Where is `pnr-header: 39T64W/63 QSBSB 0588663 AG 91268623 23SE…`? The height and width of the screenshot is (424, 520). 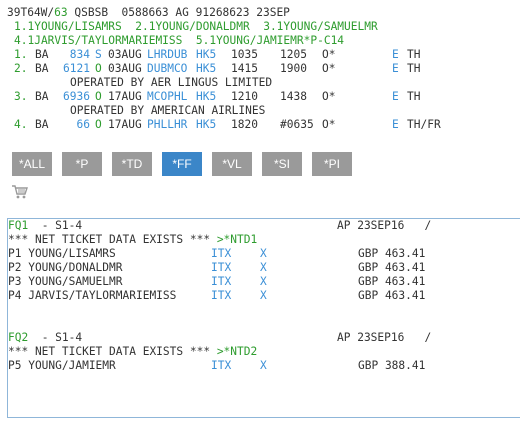
pnr-header: 39T64W/63 QSBSB 0588663 AG 91268623 23SE… is located at coordinates (148, 13).